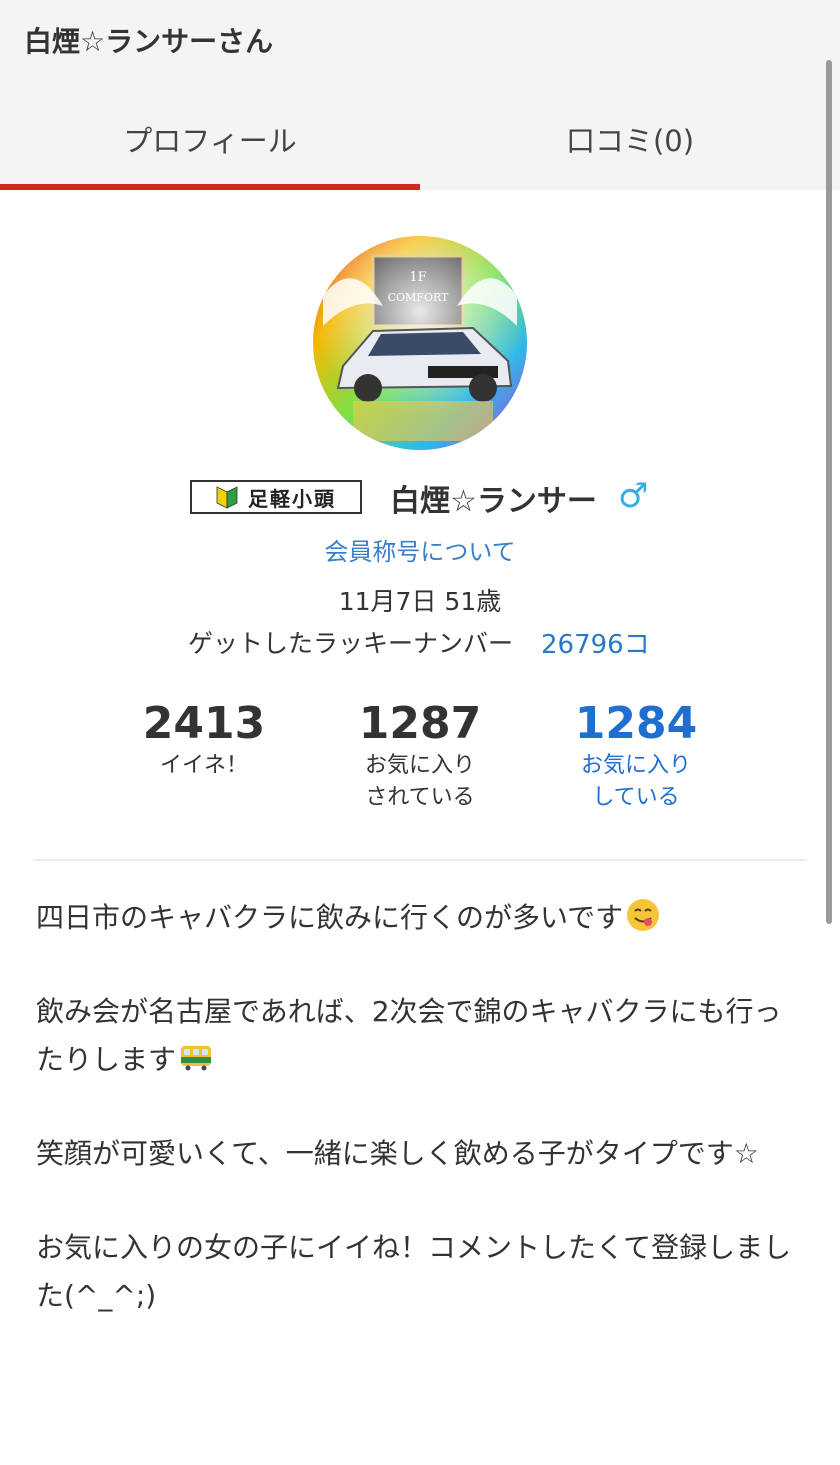 Image resolution: width=840 pixels, height=1465 pixels. Describe the element at coordinates (330, 917) in the screenshot. I see `bio-text-1: 四日市のキャバクラに飲みに行くのが多いです` at that location.